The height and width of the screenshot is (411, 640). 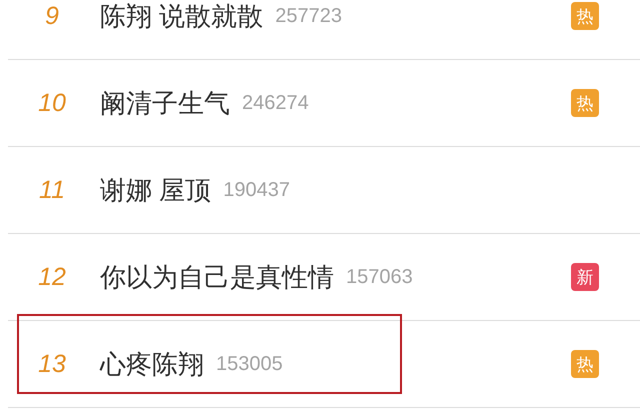 What do you see at coordinates (249, 364) in the screenshot?
I see `search-count: 153005` at bounding box center [249, 364].